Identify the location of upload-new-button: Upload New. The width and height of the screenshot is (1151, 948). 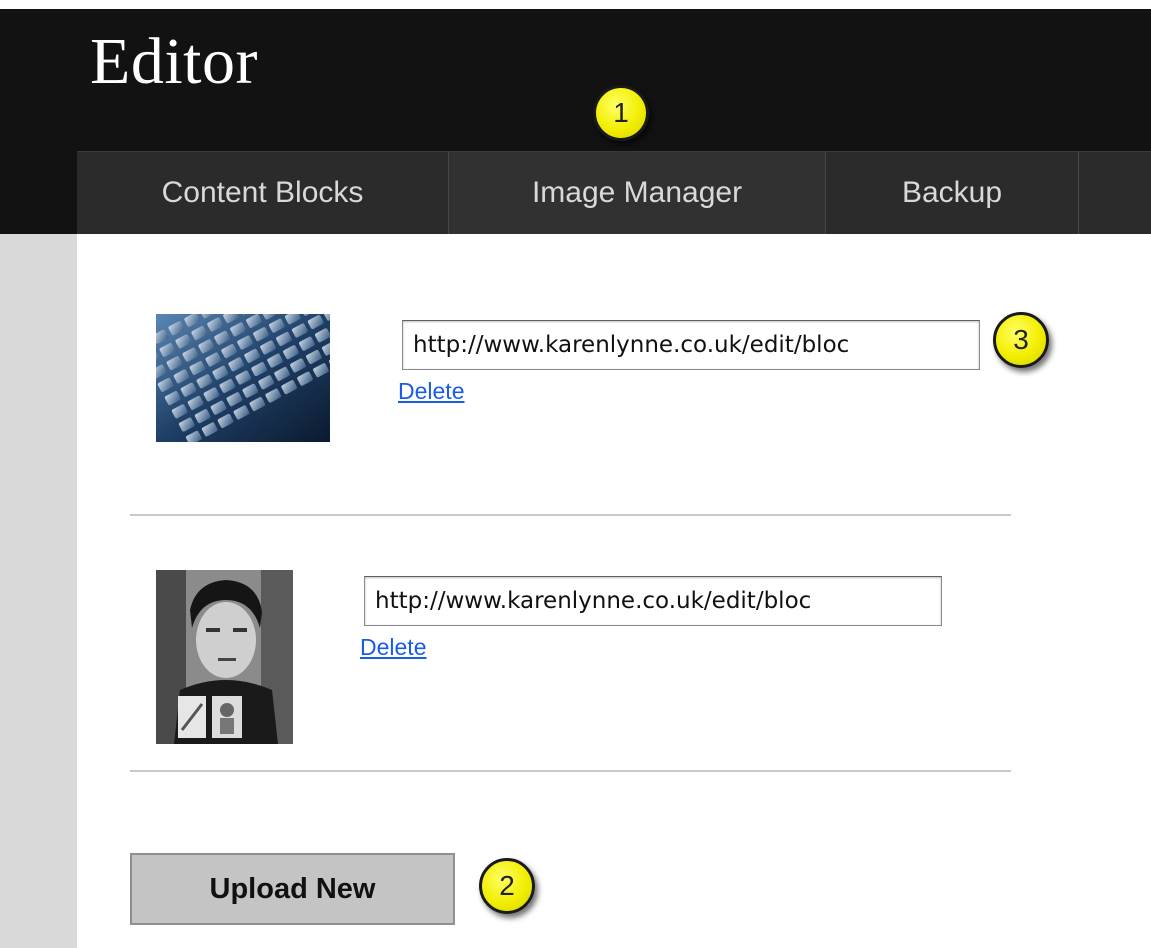
(292, 889).